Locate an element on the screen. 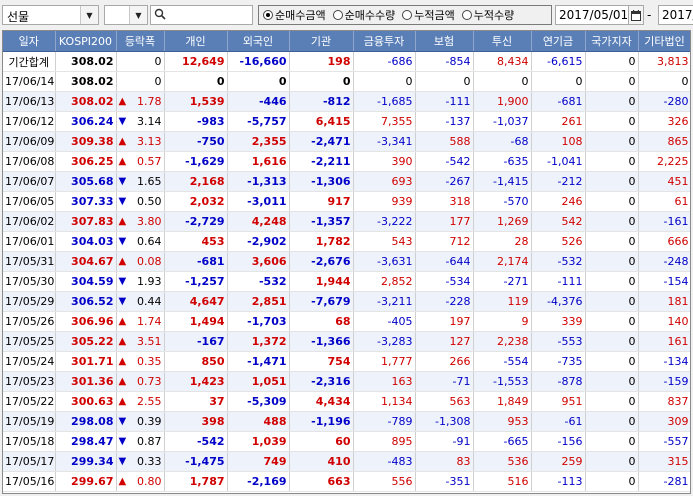 Image resolution: width=693 pixels, height=496 pixels. other-corp-cell: 326 is located at coordinates (664, 121).